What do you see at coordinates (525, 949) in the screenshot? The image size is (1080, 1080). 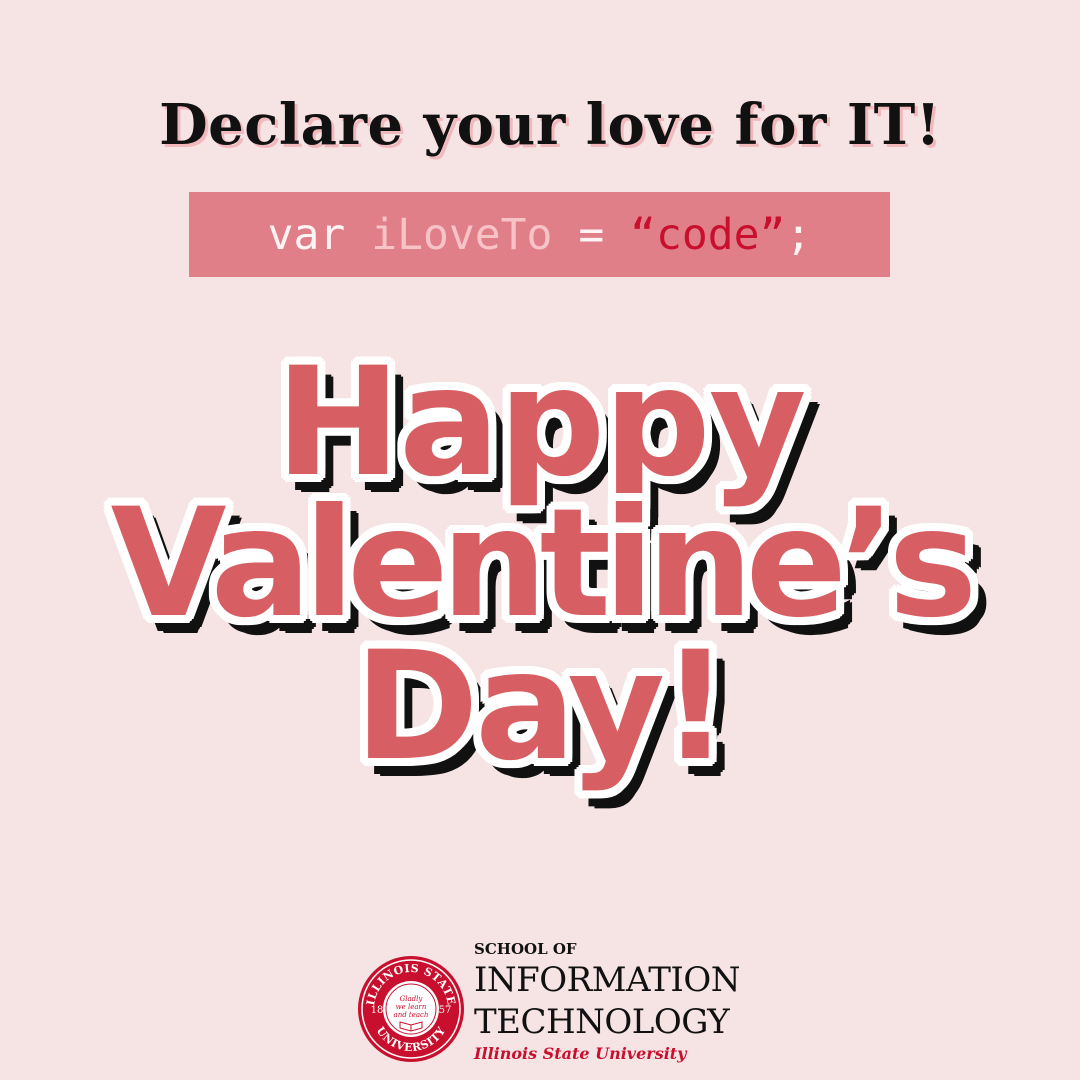 I see `school-of-label: SCHOOL OF` at bounding box center [525, 949].